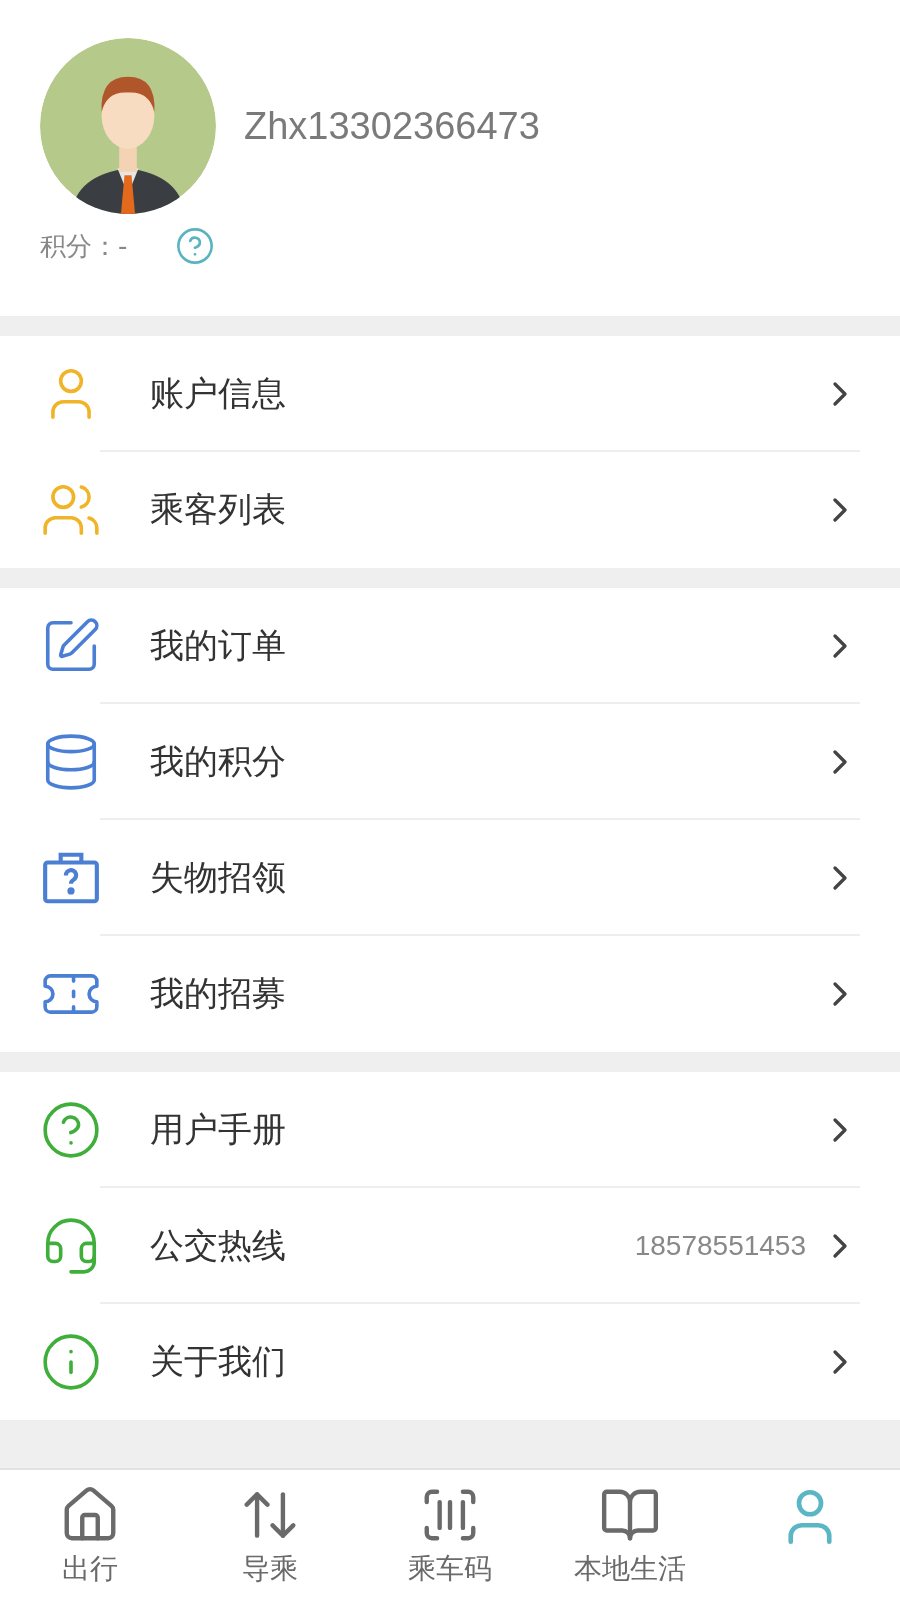 This screenshot has height=1600, width=900. I want to click on menu-item: 关于我们, so click(450, 1362).